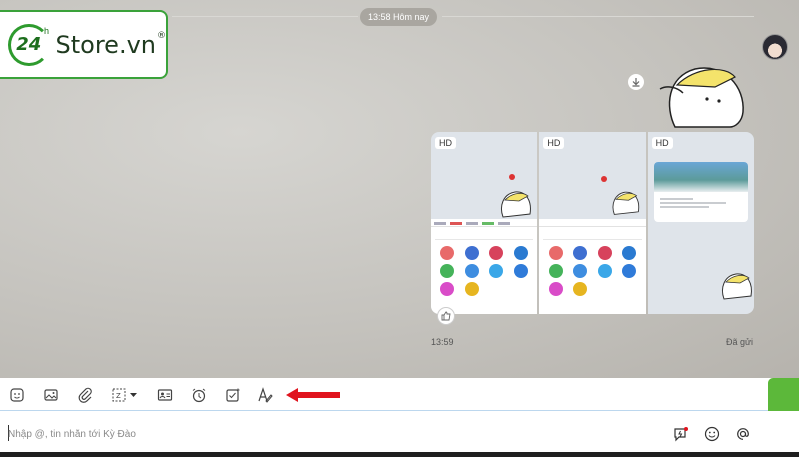 The height and width of the screenshot is (457, 799). Describe the element at coordinates (51, 395) in the screenshot. I see `image-icon` at that location.